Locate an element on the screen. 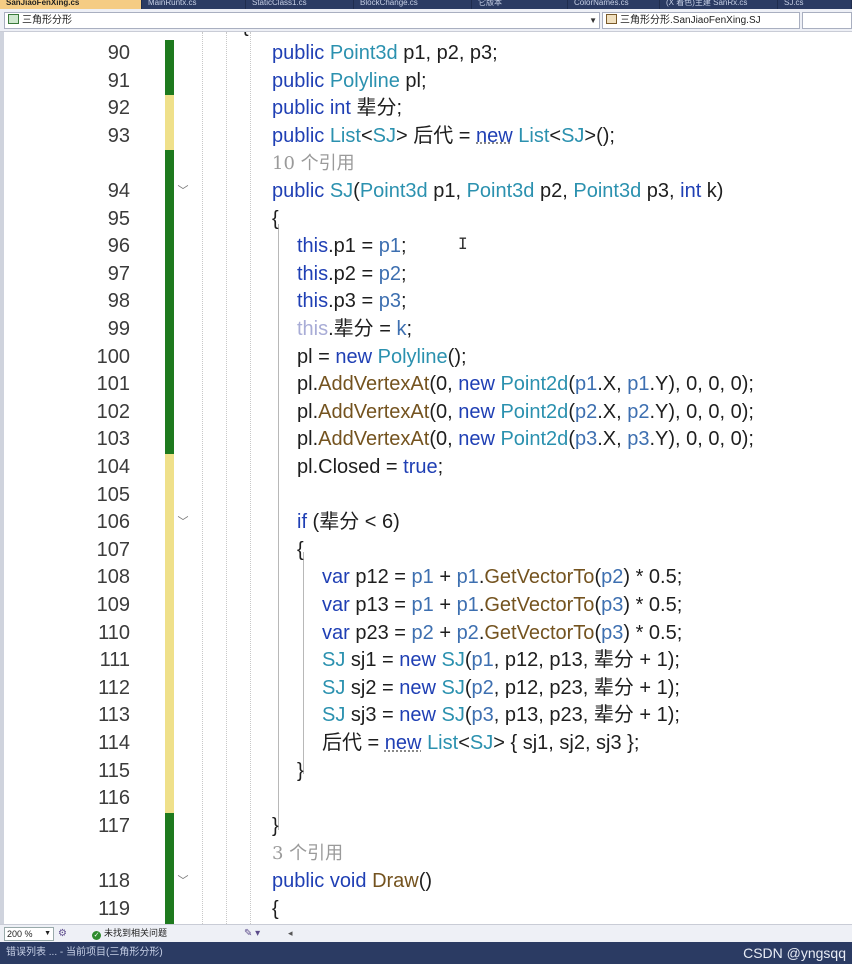 This screenshot has height=964, width=852. code-token: ; is located at coordinates (409, 329).